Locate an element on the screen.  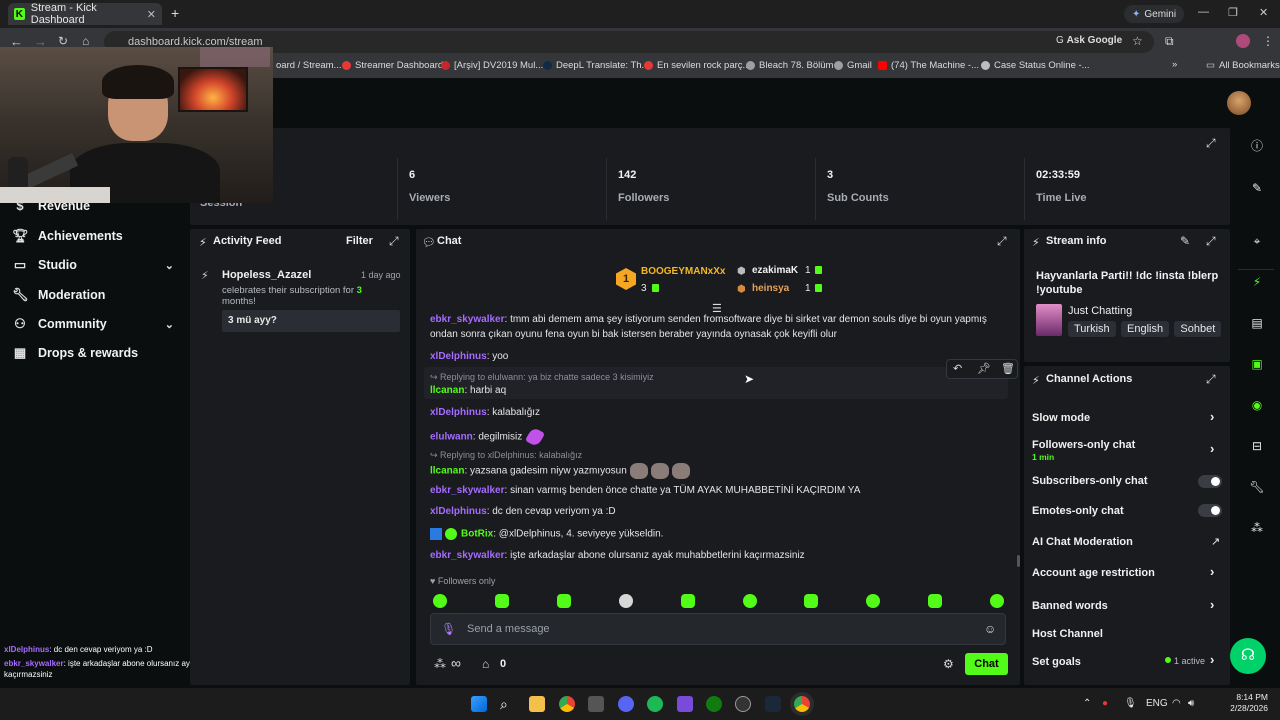
microphone-icon: 🎙︎ is located at coordinates (448, 629).